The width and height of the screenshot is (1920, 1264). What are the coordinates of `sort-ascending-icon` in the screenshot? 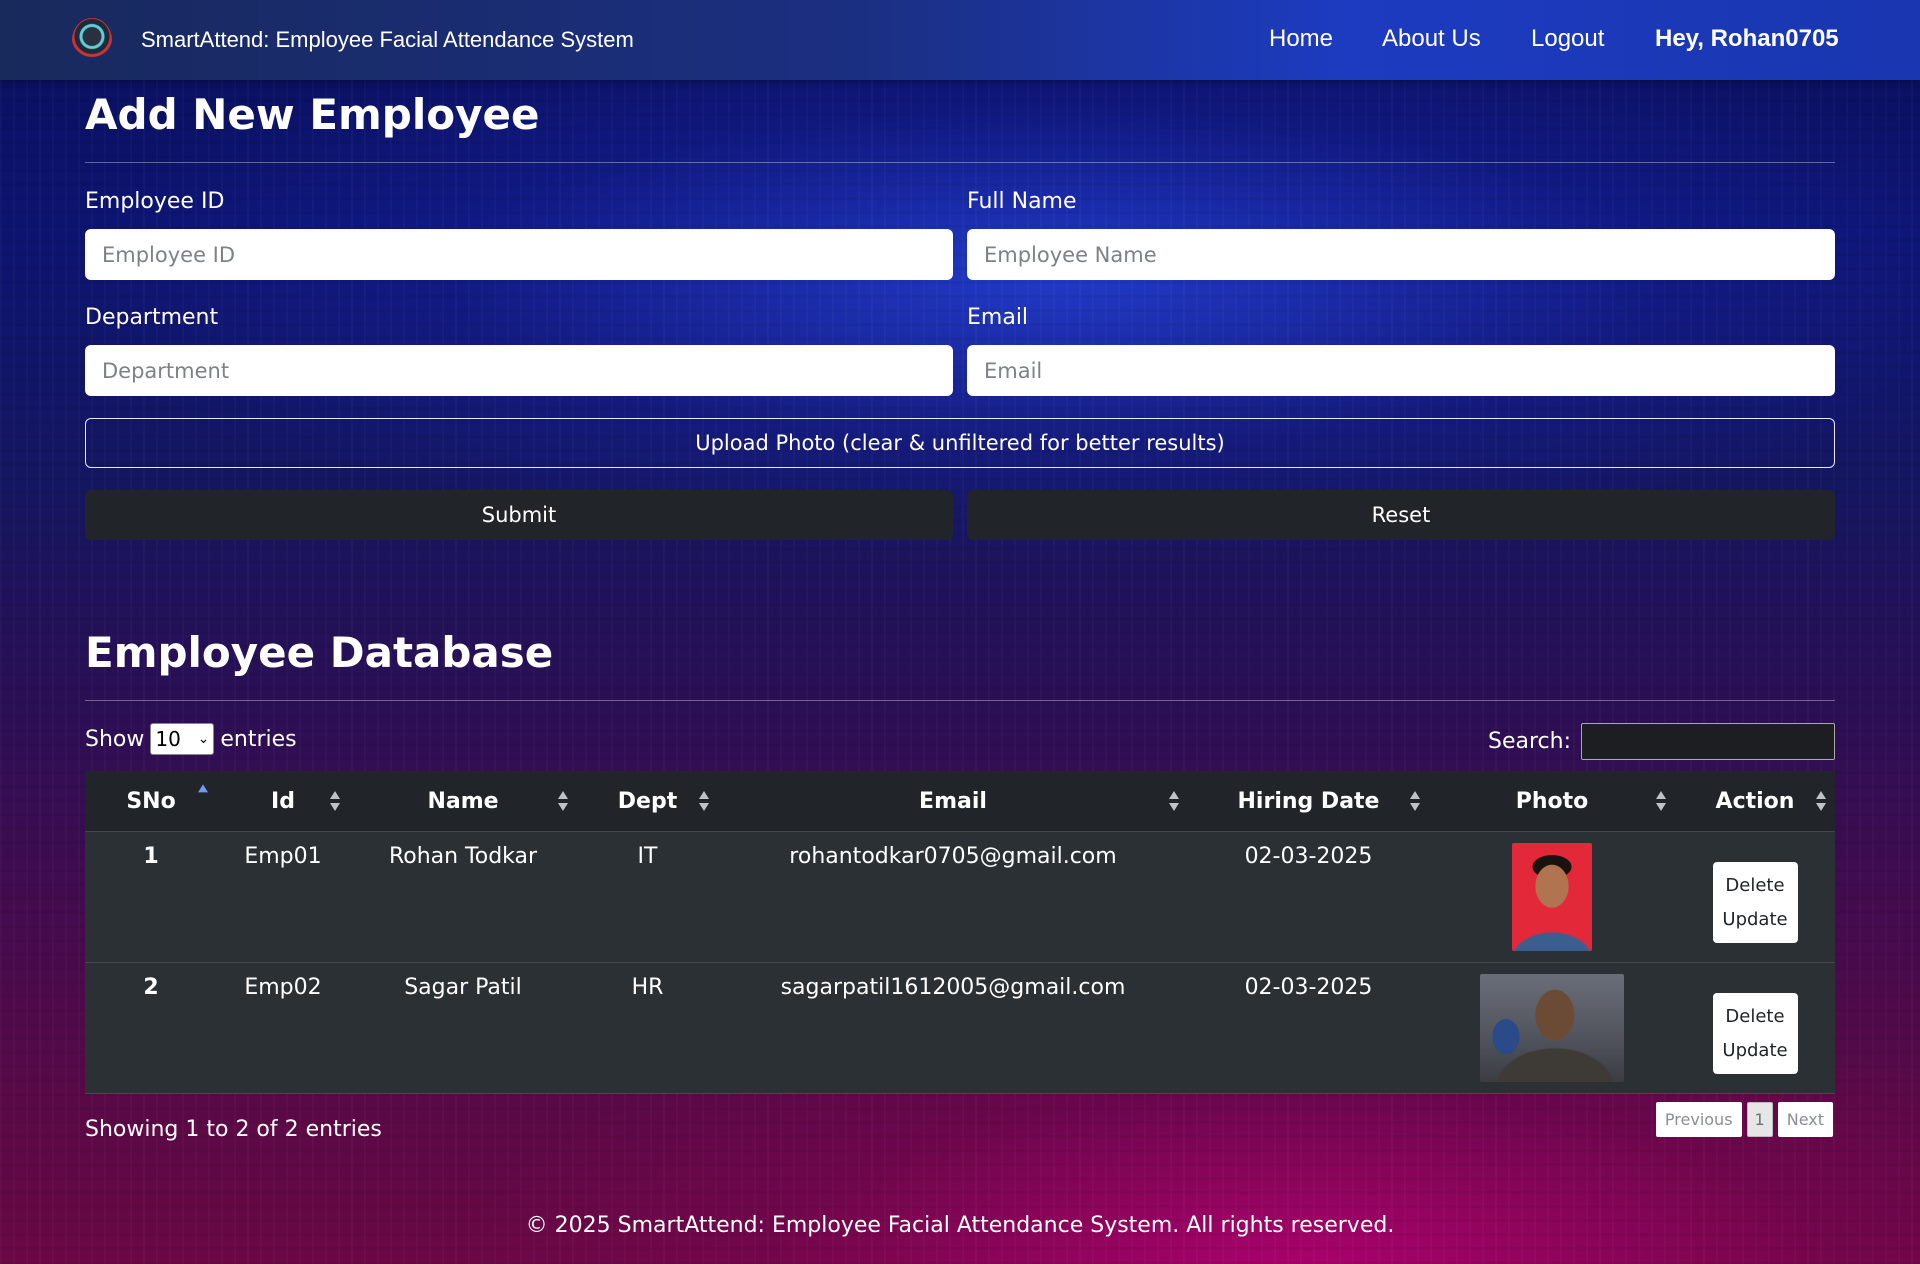 It's located at (203, 794).